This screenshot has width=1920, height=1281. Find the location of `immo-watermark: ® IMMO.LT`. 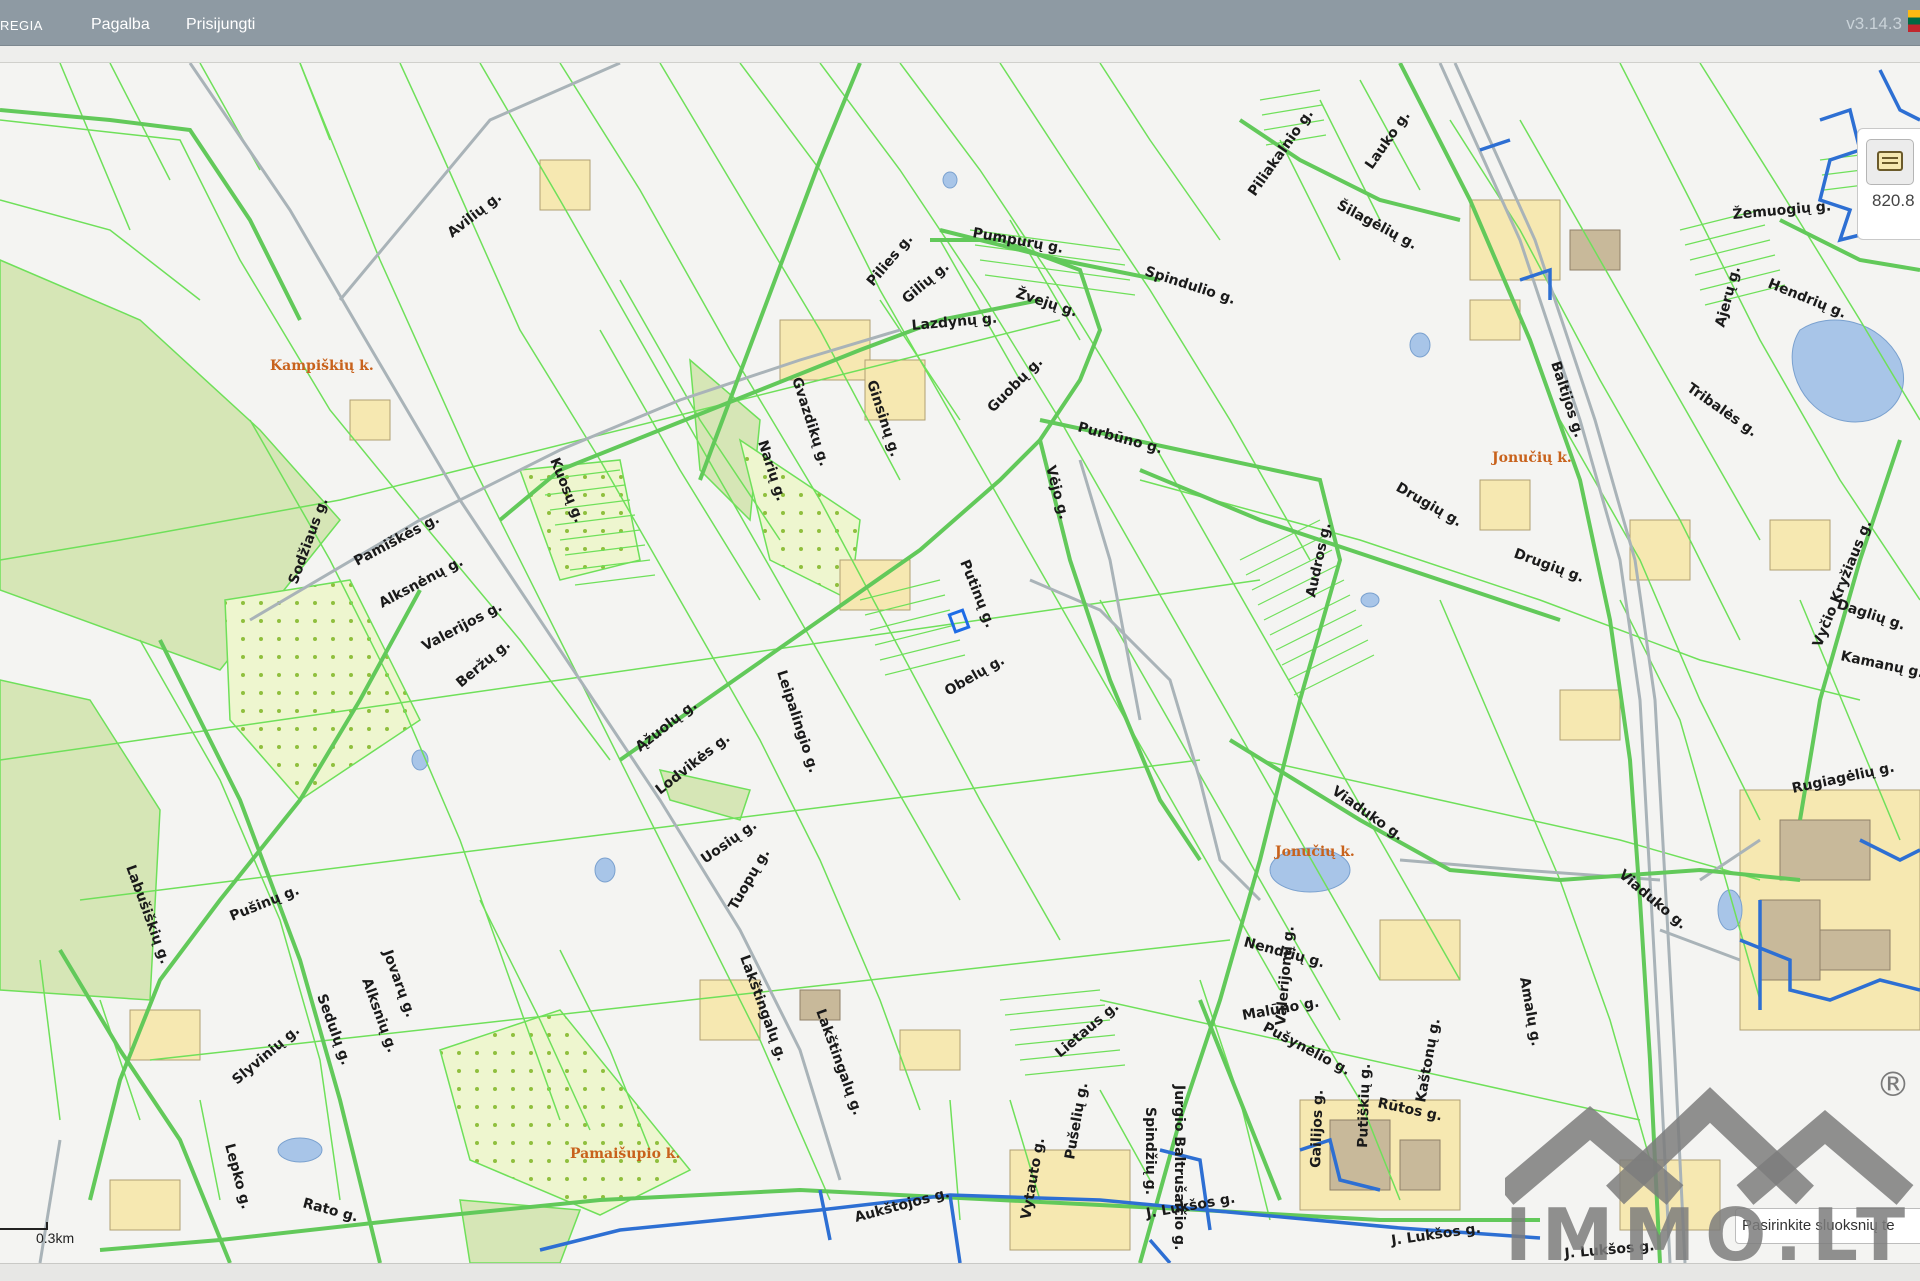

immo-watermark: ® IMMO.LT is located at coordinates (1712, 1172).